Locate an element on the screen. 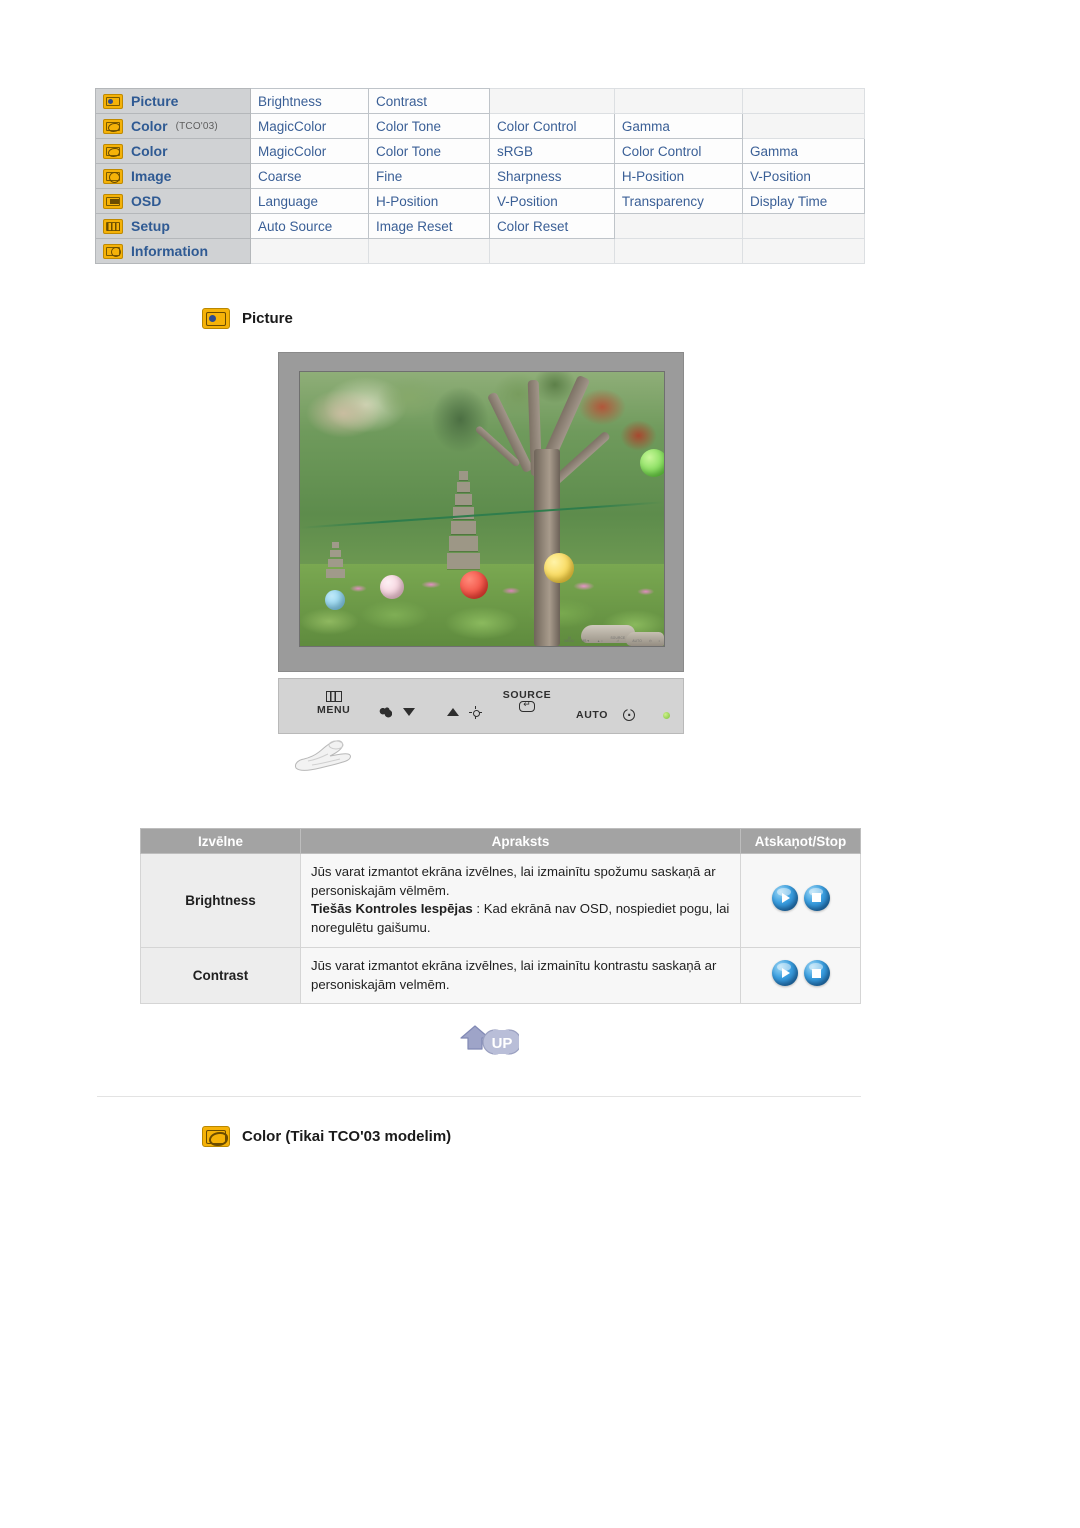 Image resolution: width=1080 pixels, height=1528 pixels. small-stone-pagoda is located at coordinates (335, 567).